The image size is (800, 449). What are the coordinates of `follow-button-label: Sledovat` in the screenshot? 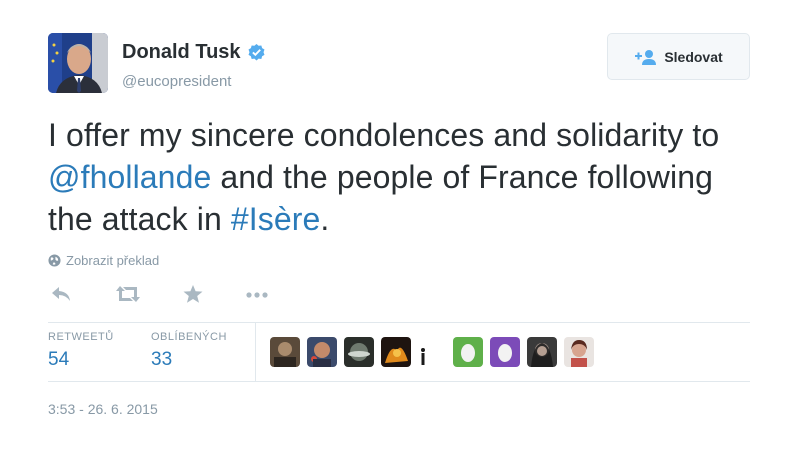 It's located at (693, 56).